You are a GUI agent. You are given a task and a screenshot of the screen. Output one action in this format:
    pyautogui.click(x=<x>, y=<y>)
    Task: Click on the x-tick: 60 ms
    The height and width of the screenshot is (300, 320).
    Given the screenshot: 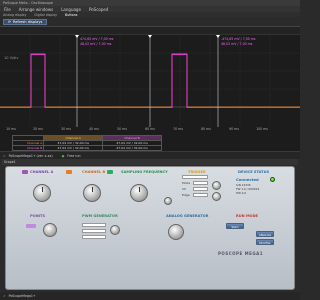 What is the action you would take?
    pyautogui.click(x=150, y=129)
    